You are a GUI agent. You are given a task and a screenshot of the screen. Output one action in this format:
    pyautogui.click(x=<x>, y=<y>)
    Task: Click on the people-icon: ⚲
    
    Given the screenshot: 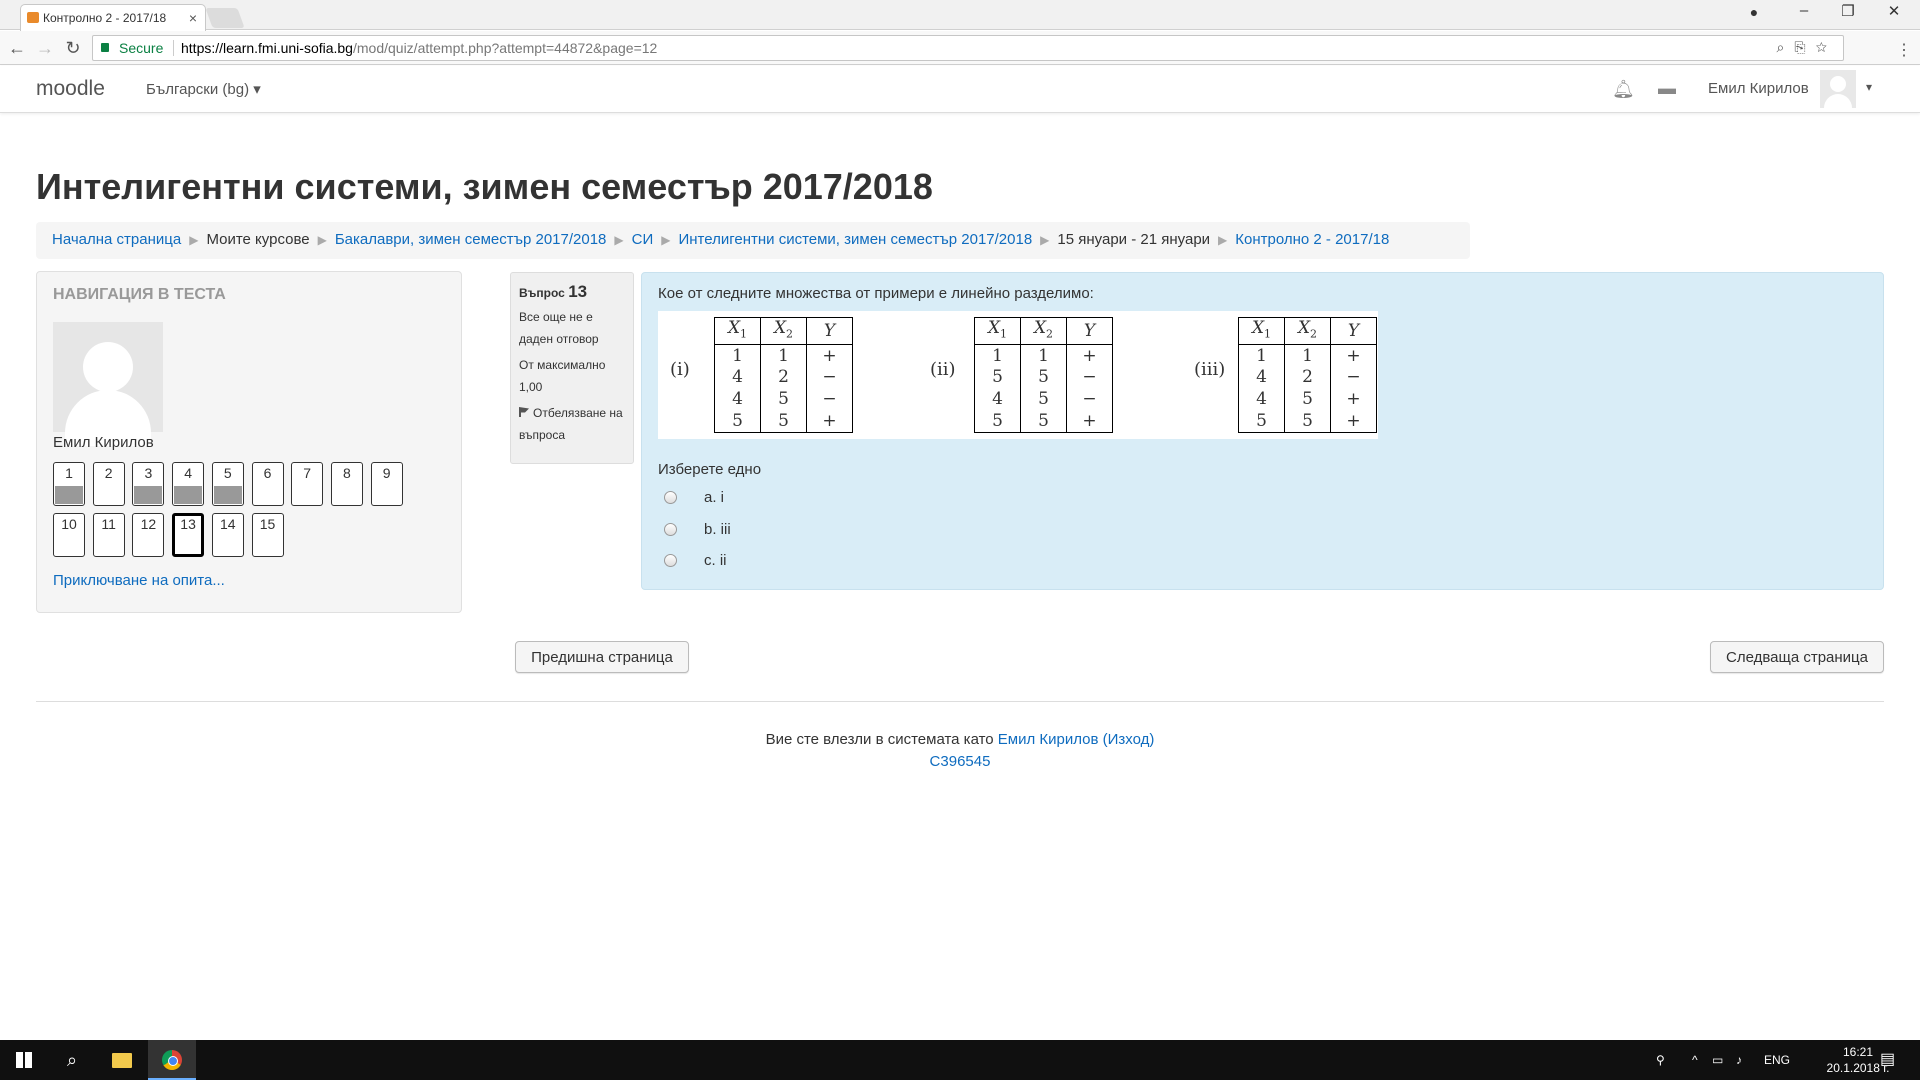 What is the action you would take?
    pyautogui.click(x=1660, y=1060)
    